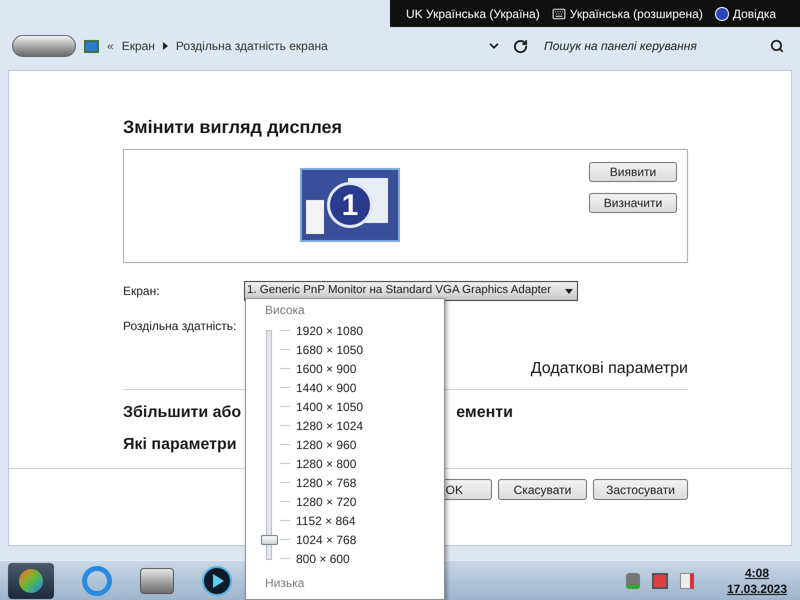 Image resolution: width=800 pixels, height=600 pixels. I want to click on resolution-option: 1920 × 1080, so click(330, 331).